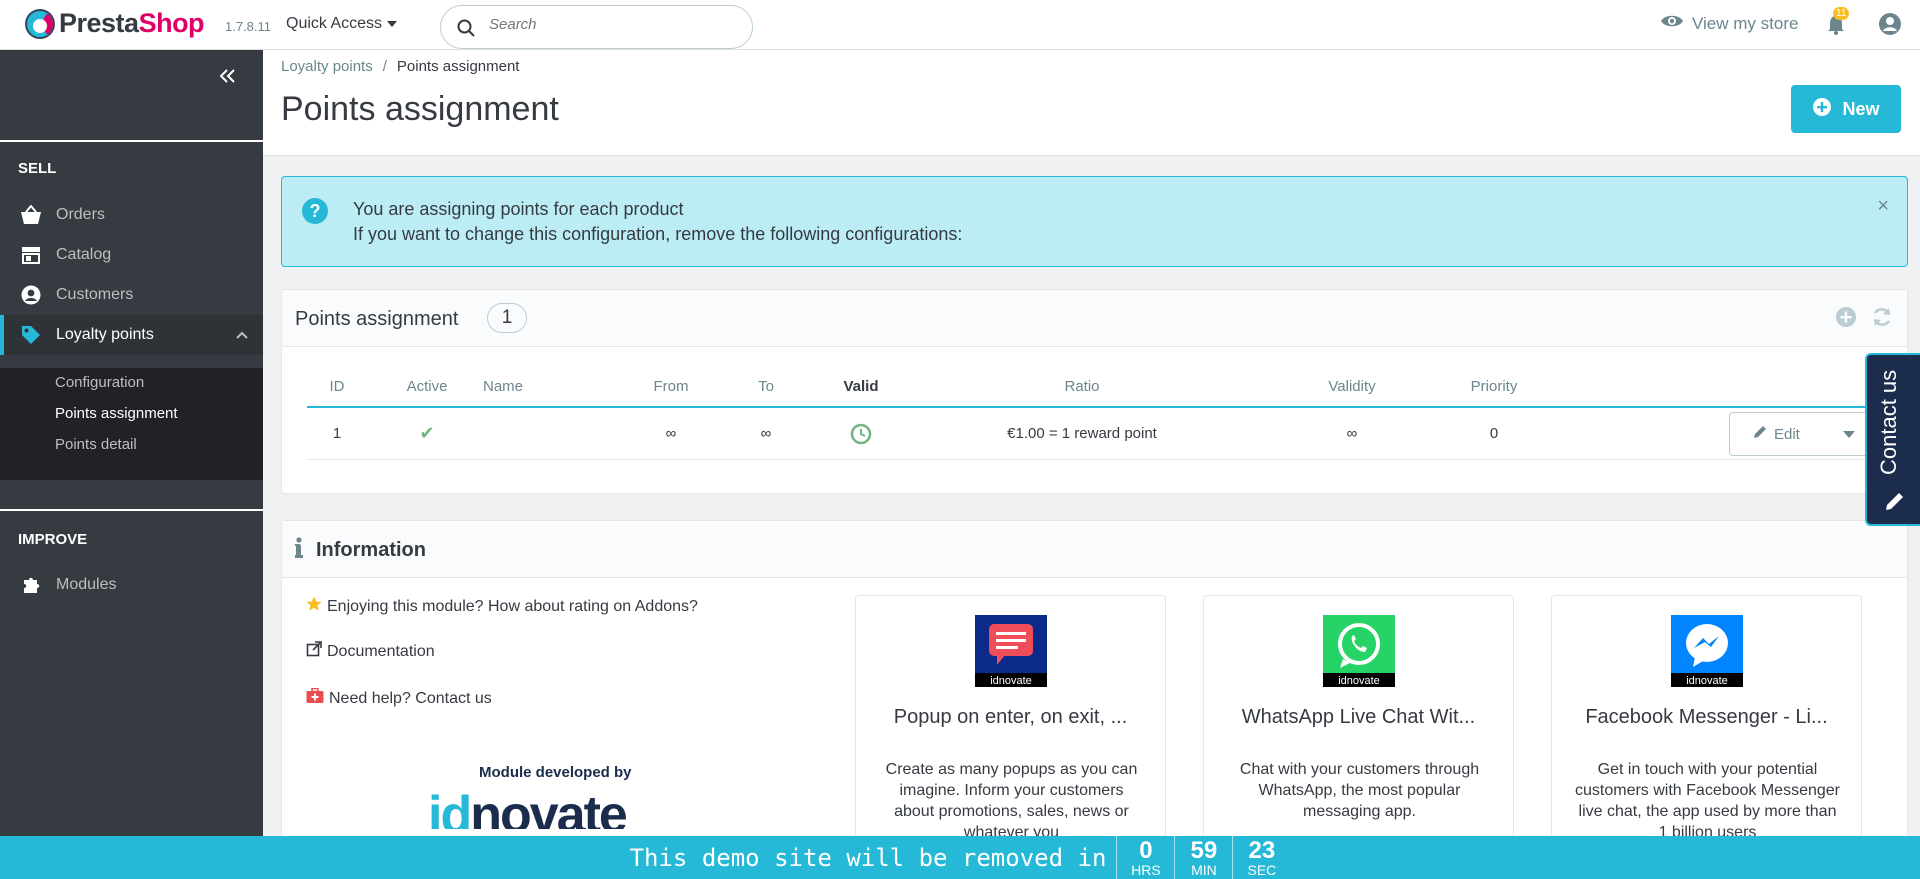 The image size is (1920, 879). I want to click on cell-id: 1, so click(337, 433).